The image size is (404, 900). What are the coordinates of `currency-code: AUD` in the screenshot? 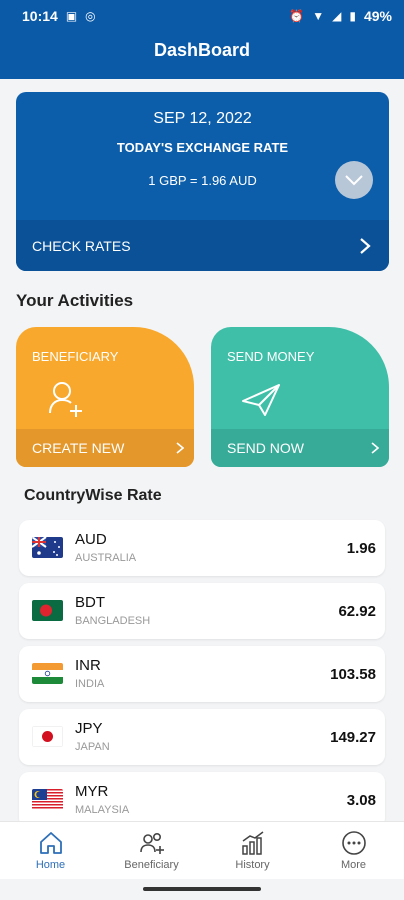 It's located at (91, 539).